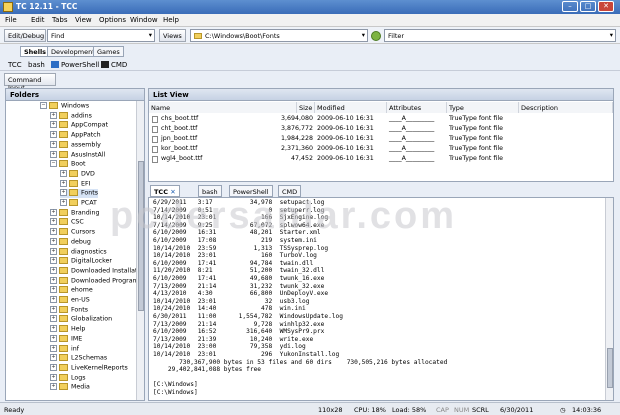 Image resolution: width=620 pixels, height=415 pixels. What do you see at coordinates (81, 319) in the screenshot?
I see `tree-item: + Globalization` at bounding box center [81, 319].